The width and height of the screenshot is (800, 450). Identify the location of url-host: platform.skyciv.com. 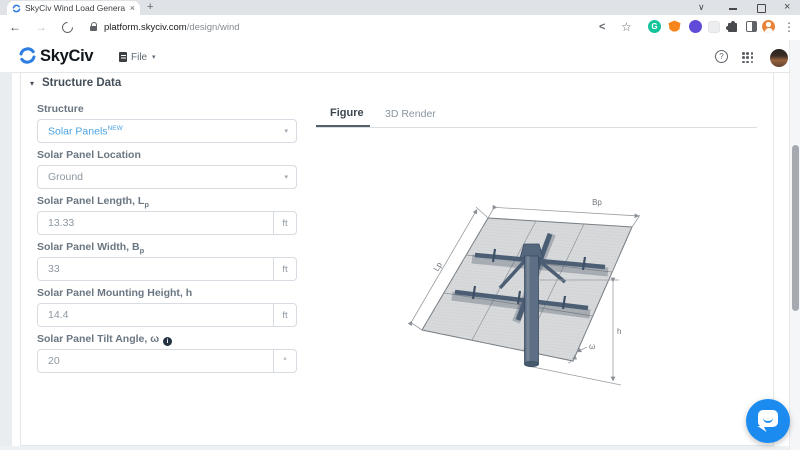
(145, 27).